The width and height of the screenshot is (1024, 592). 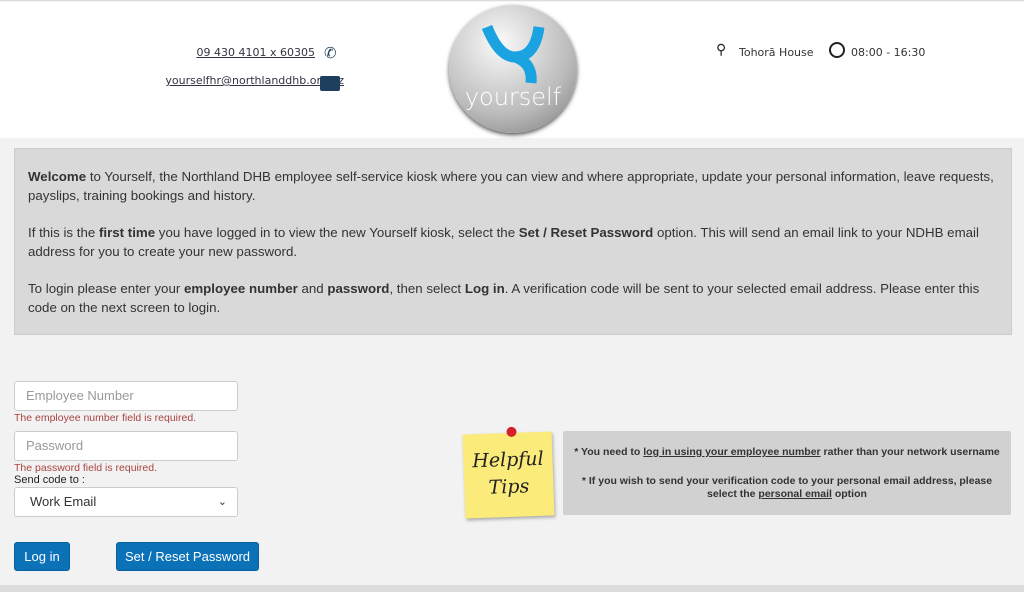 I want to click on employee-number-input: Employee Number, so click(x=126, y=396).